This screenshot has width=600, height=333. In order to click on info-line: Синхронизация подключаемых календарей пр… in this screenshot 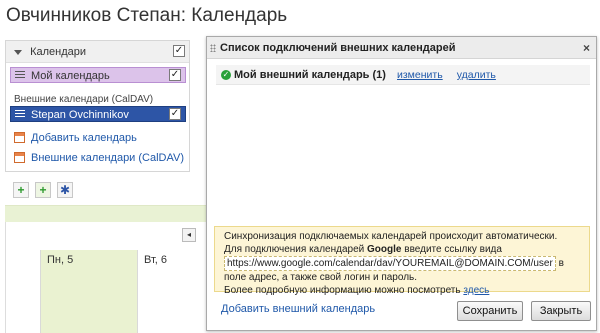, I will do `click(391, 236)`.